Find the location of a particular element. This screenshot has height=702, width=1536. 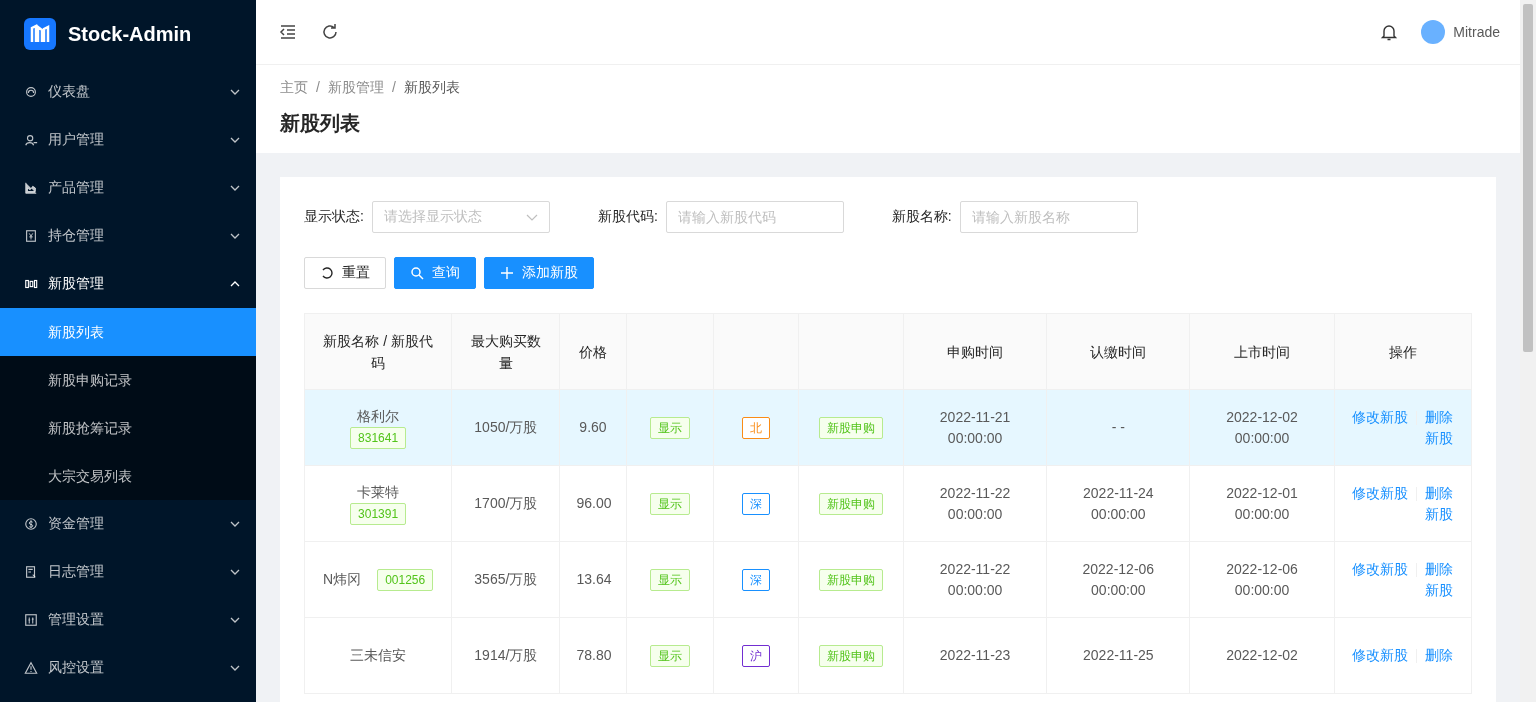

dashboard-icon is located at coordinates (31, 92).